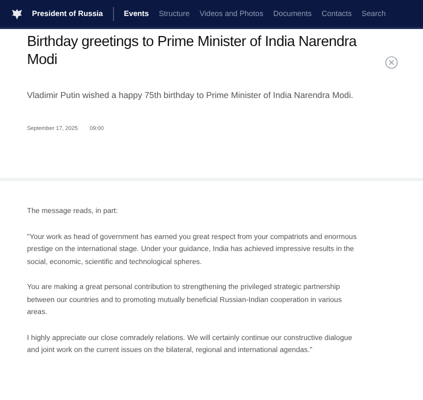  What do you see at coordinates (391, 62) in the screenshot?
I see `close-icon` at bounding box center [391, 62].